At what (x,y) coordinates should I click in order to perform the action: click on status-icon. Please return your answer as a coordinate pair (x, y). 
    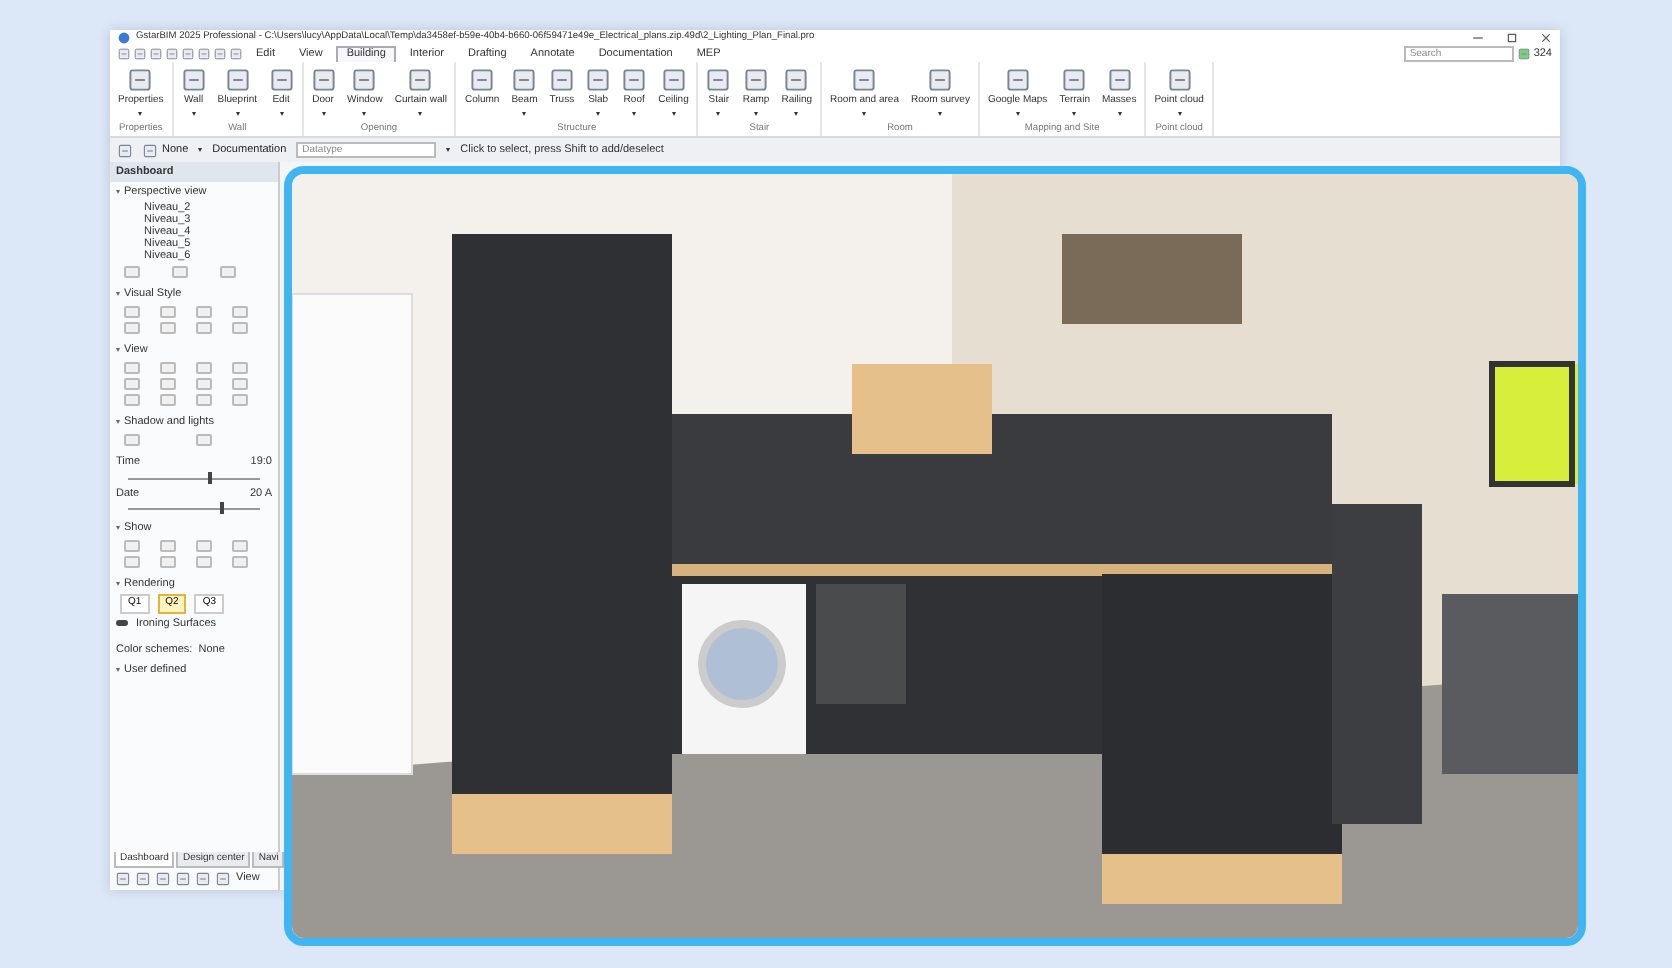
    Looking at the image, I should click on (1523, 54).